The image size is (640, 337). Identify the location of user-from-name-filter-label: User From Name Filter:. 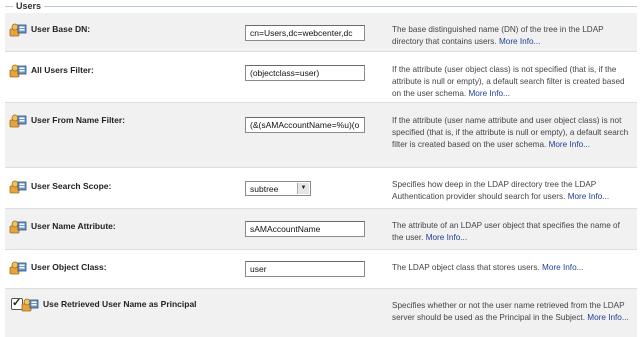
(78, 120).